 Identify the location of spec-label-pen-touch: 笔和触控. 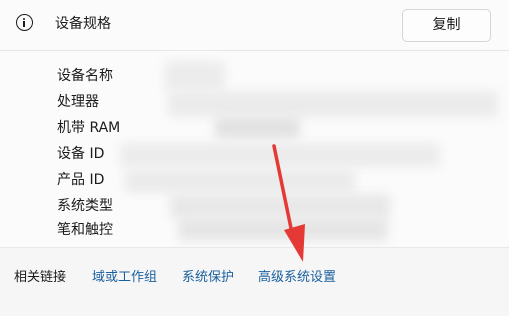
(85, 230).